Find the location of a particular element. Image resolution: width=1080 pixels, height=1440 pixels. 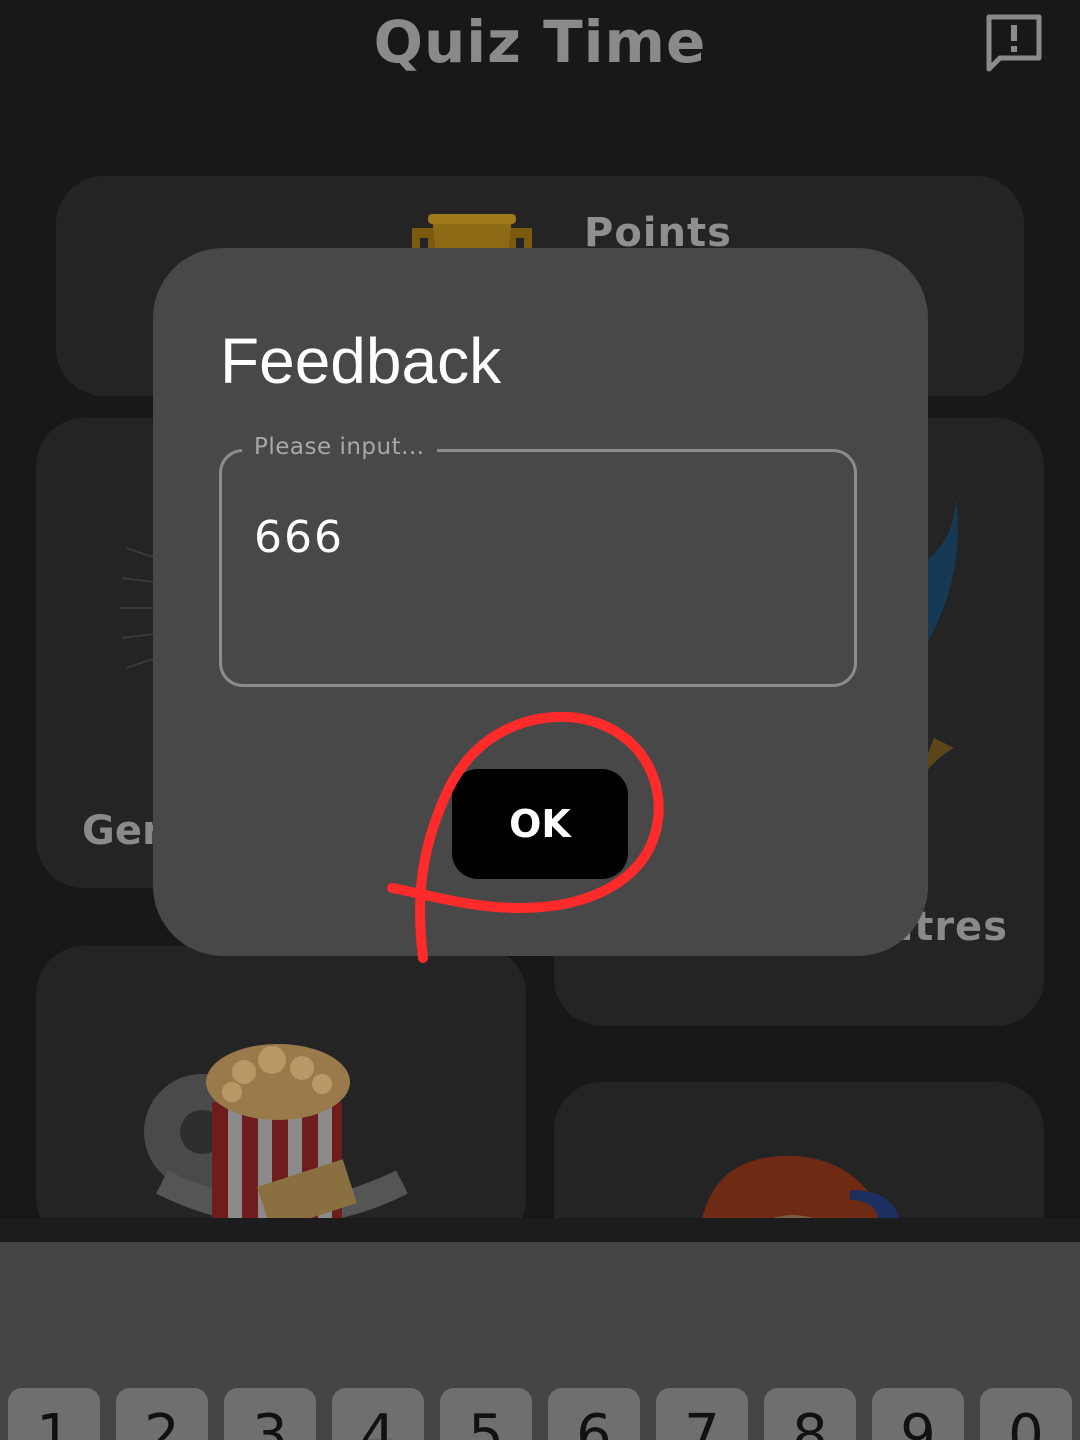

general-category-label: Ger is located at coordinates (122, 831).